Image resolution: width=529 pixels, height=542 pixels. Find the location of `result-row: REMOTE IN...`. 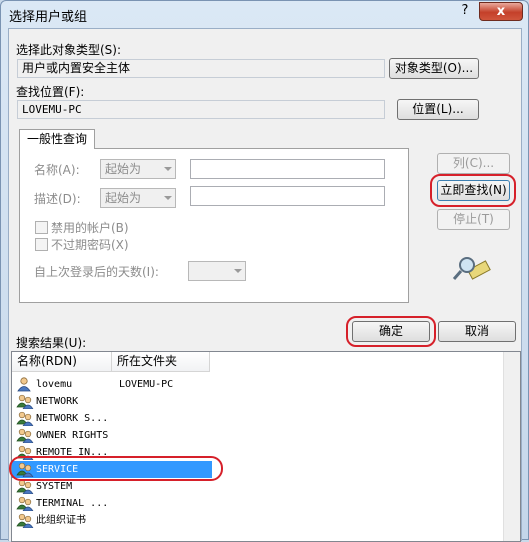

result-row: REMOTE IN... is located at coordinates (112, 452).